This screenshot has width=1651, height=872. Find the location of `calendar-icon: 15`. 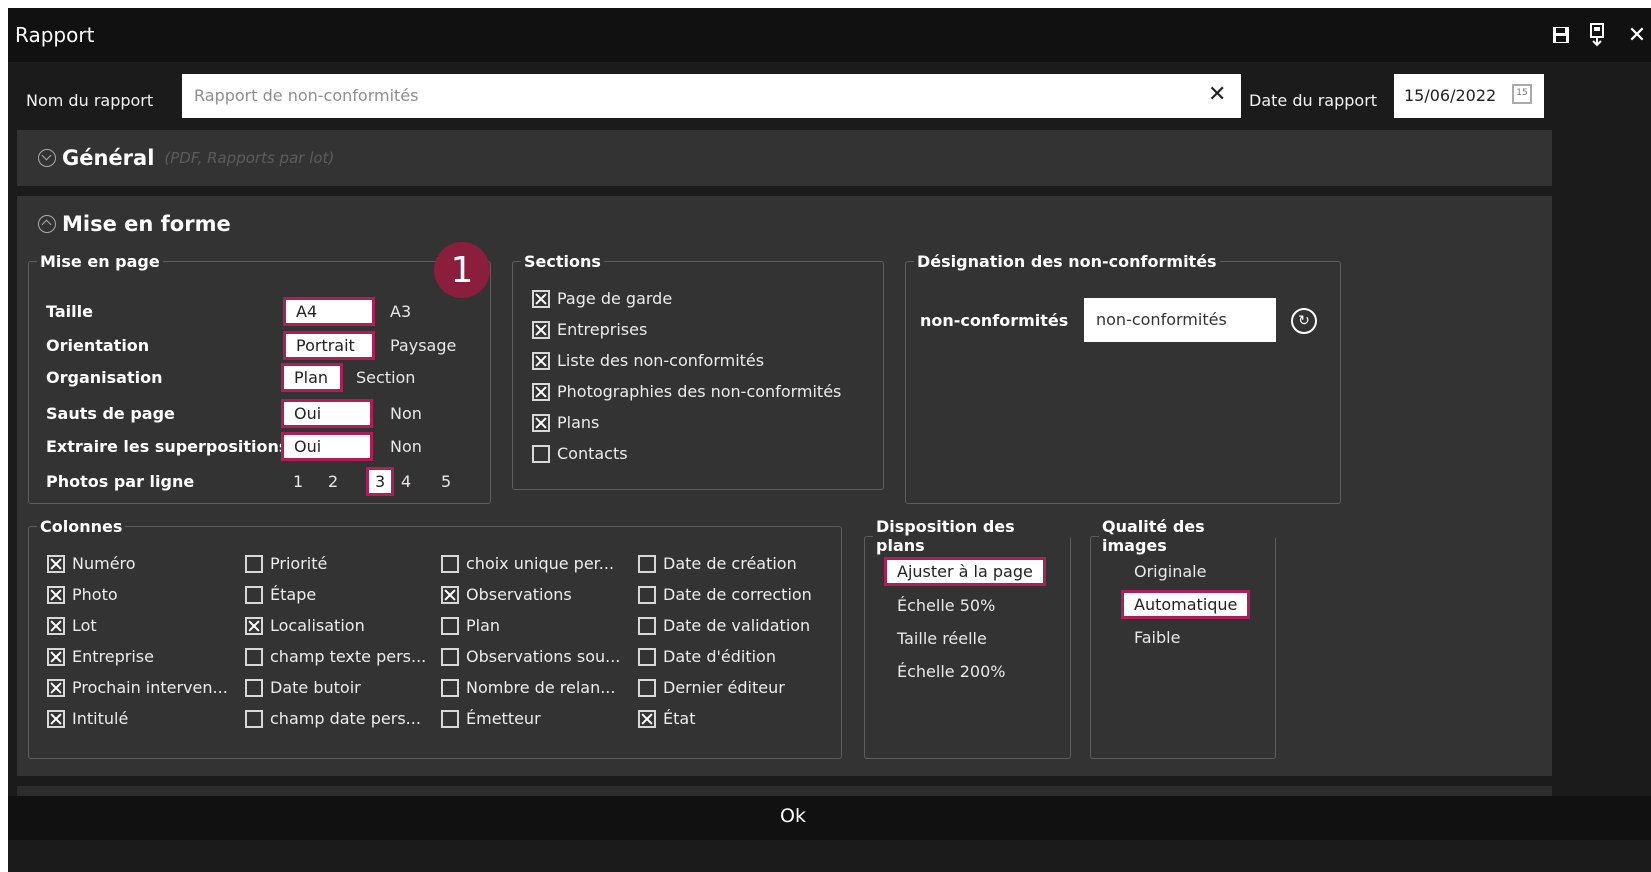

calendar-icon: 15 is located at coordinates (1522, 94).